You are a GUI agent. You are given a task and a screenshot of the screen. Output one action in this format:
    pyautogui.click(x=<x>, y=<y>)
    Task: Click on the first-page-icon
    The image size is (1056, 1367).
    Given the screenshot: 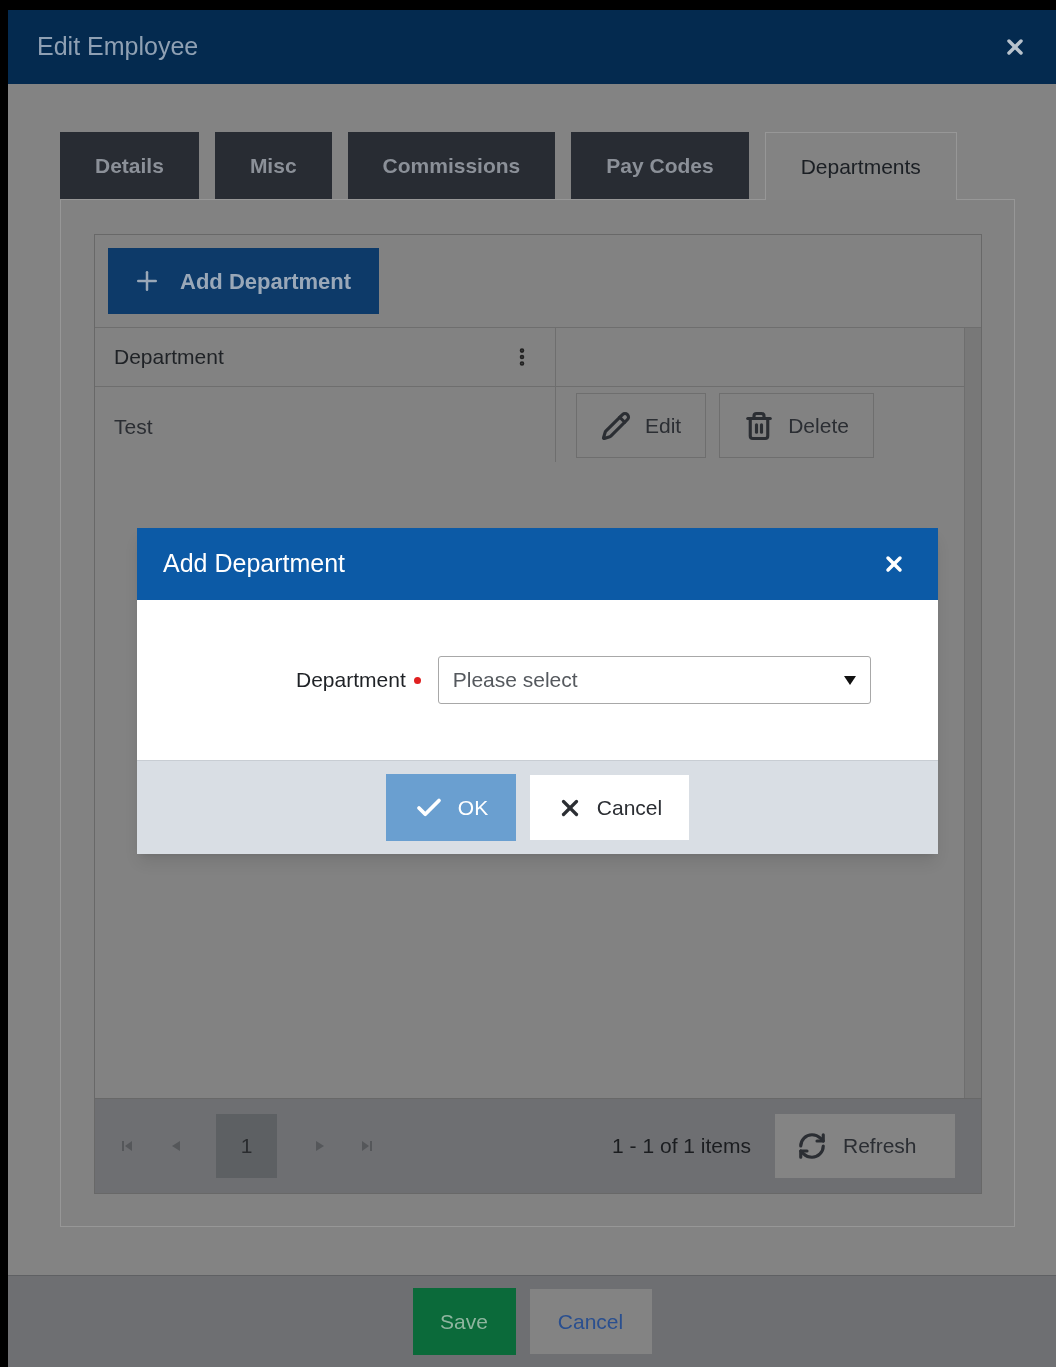 What is the action you would take?
    pyautogui.click(x=127, y=1146)
    